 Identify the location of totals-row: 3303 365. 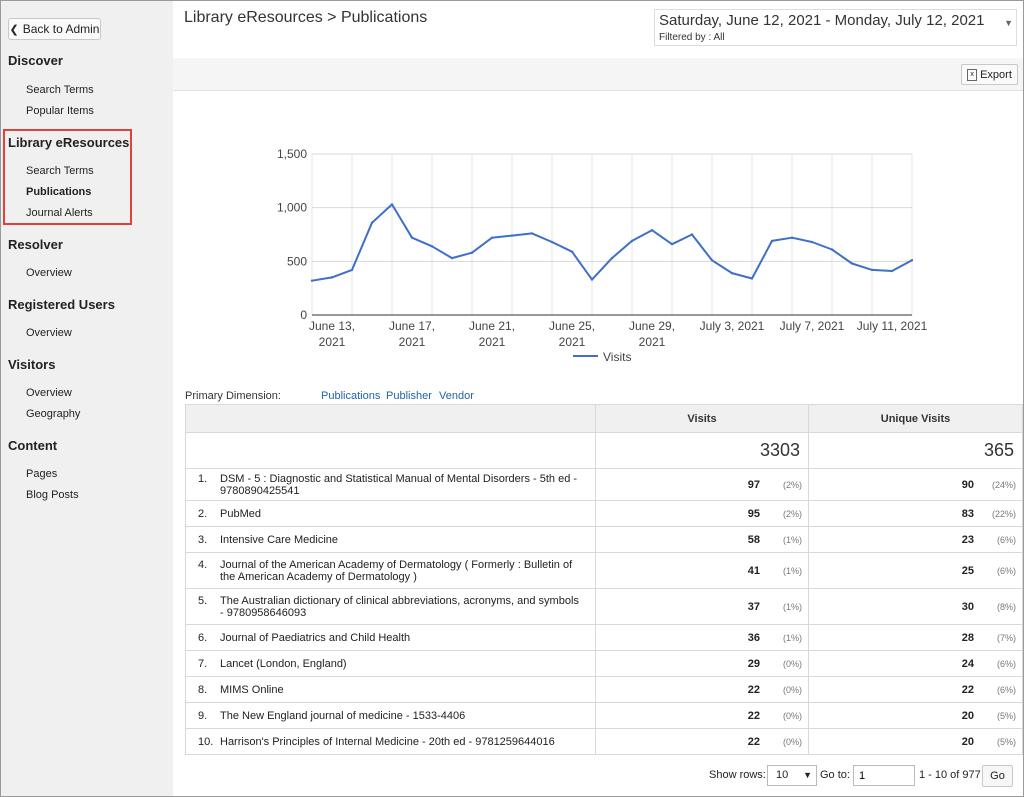
(604, 450).